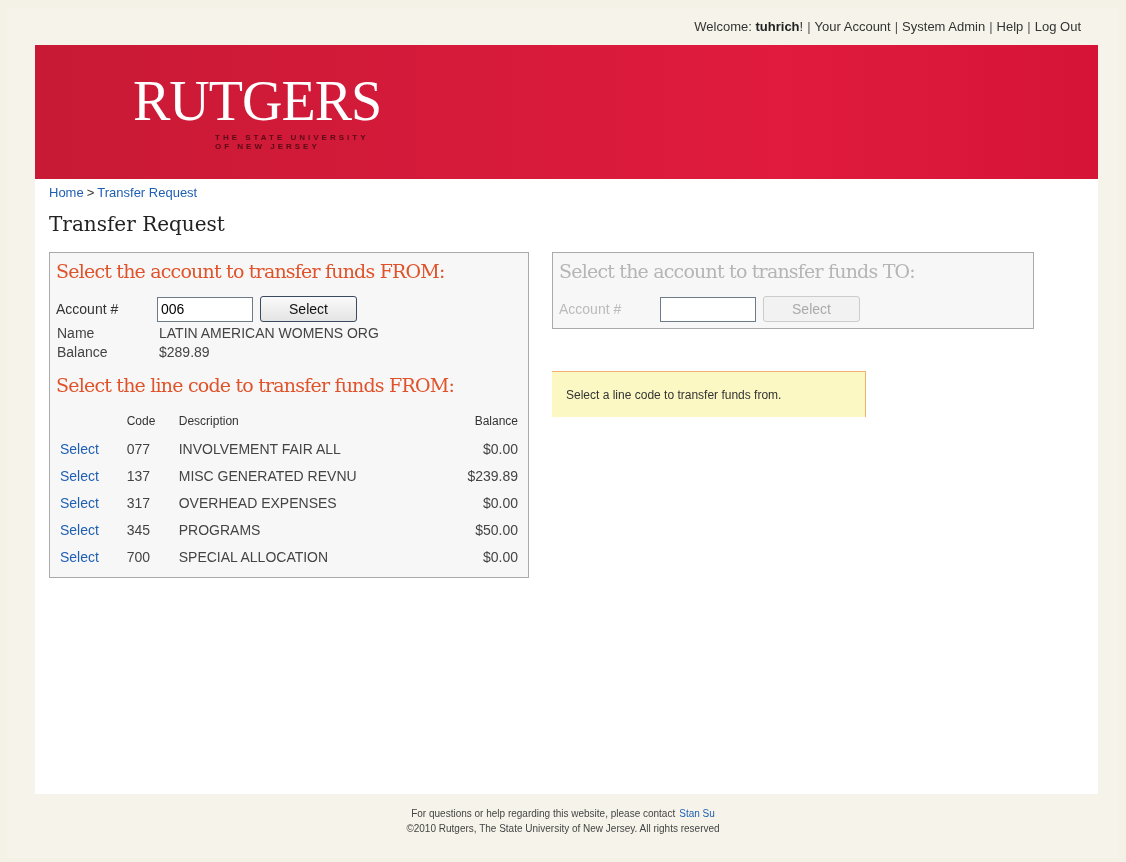 Image resolution: width=1126 pixels, height=862 pixels. I want to click on table-cell: $239.89, so click(492, 476).